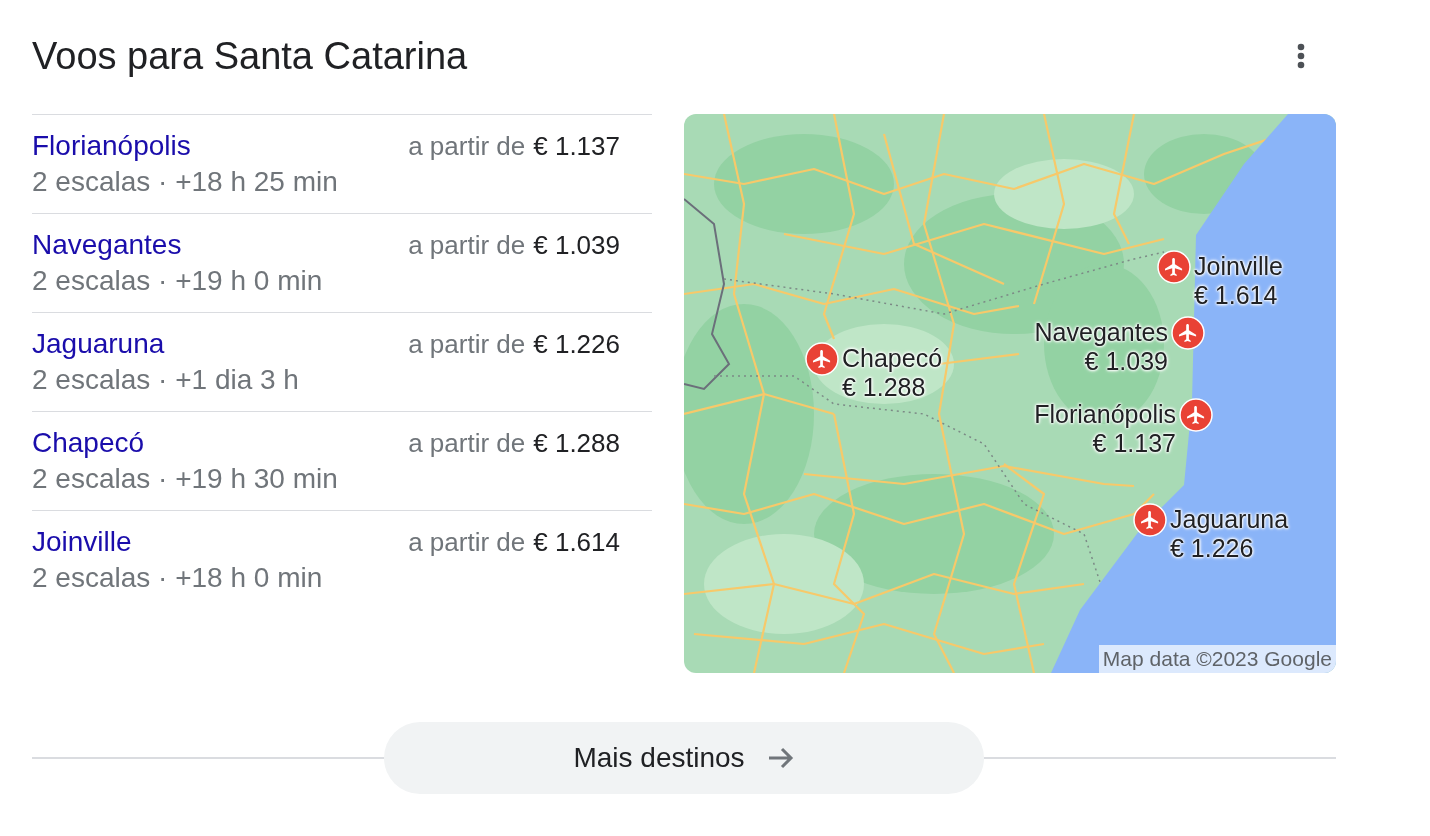 The height and width of the screenshot is (836, 1430). What do you see at coordinates (1301, 56) in the screenshot?
I see `more-vert-icon` at bounding box center [1301, 56].